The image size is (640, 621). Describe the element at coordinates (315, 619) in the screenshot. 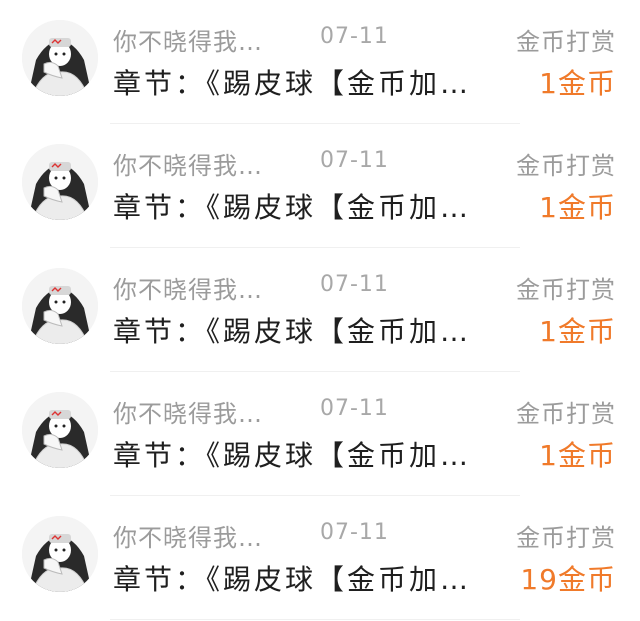

I see `divider` at that location.